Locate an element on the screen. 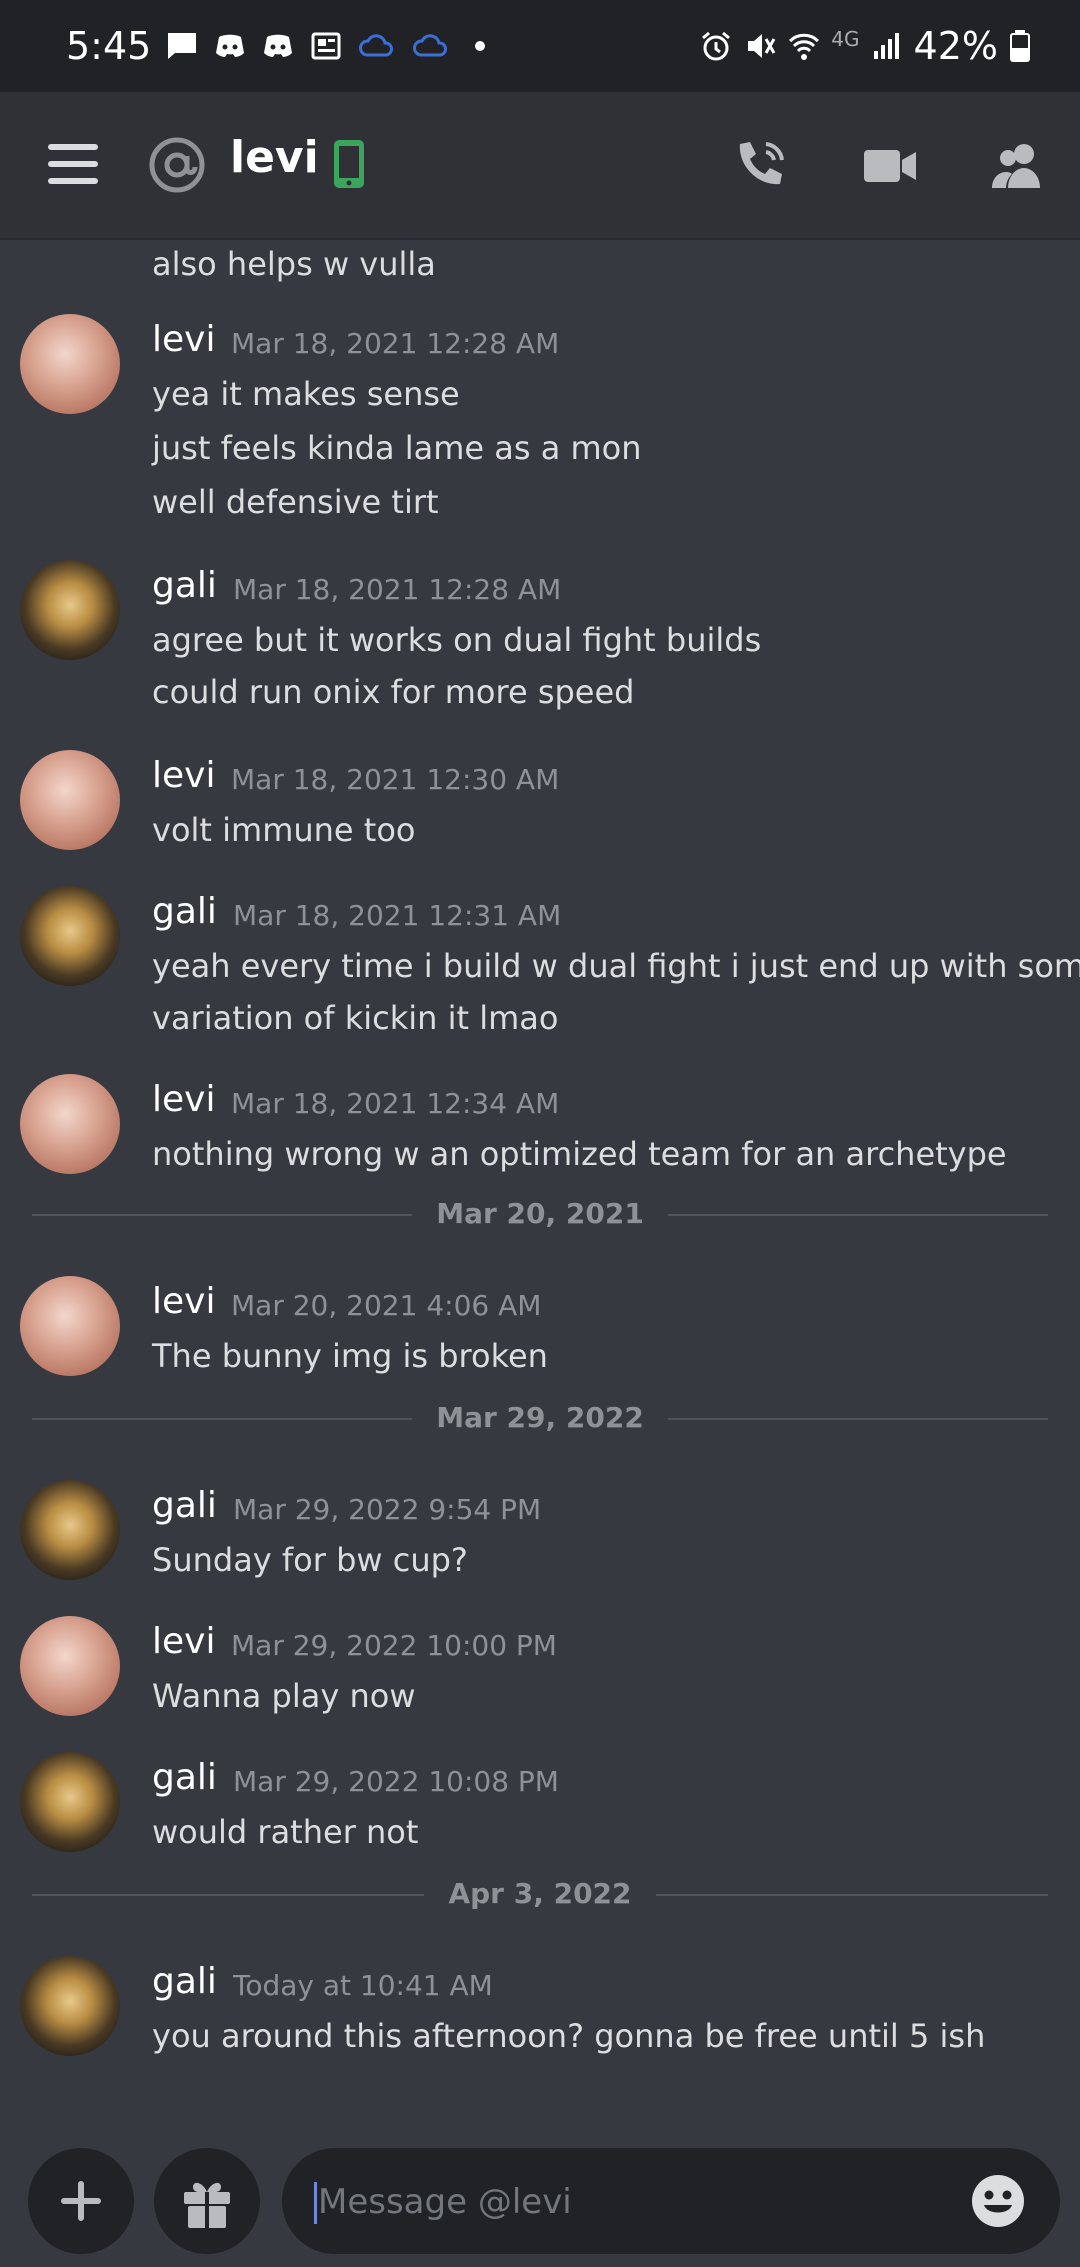 Image resolution: width=1080 pixels, height=2267 pixels. status-time: 5:45 is located at coordinates (109, 46).